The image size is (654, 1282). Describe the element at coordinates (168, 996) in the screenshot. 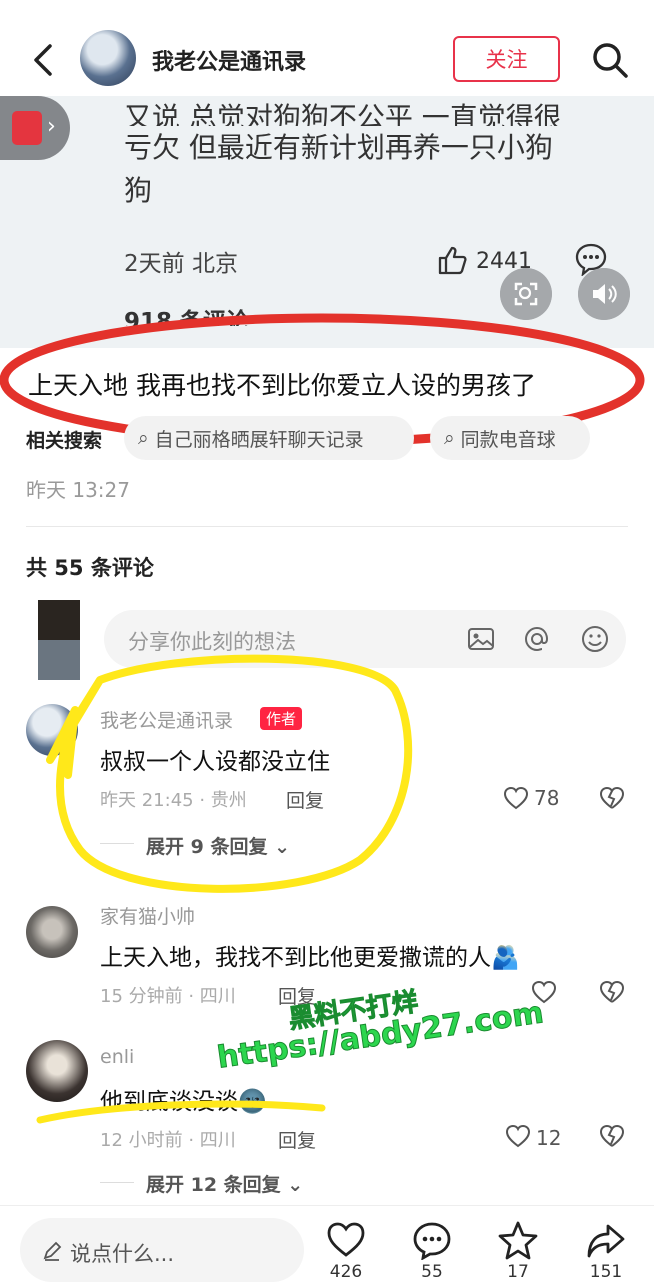

I see `comment-meta: 15 分钟前 · 四川` at that location.